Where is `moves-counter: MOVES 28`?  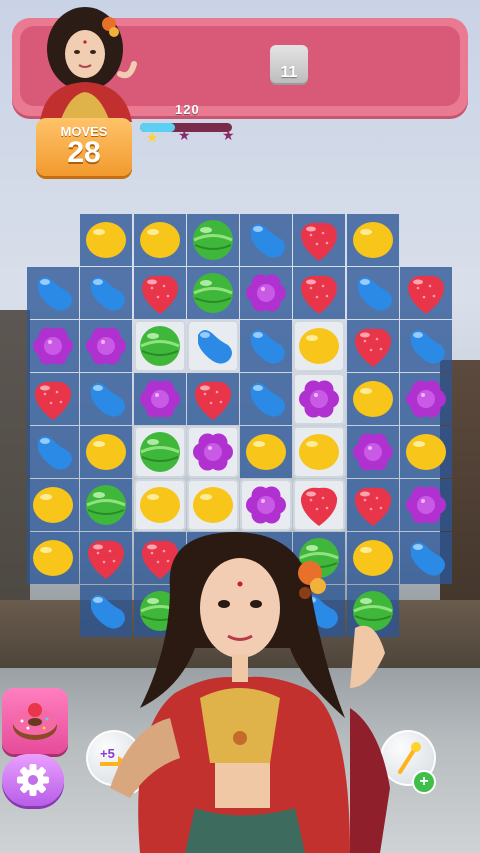
moves-counter: MOVES 28 is located at coordinates (84, 147).